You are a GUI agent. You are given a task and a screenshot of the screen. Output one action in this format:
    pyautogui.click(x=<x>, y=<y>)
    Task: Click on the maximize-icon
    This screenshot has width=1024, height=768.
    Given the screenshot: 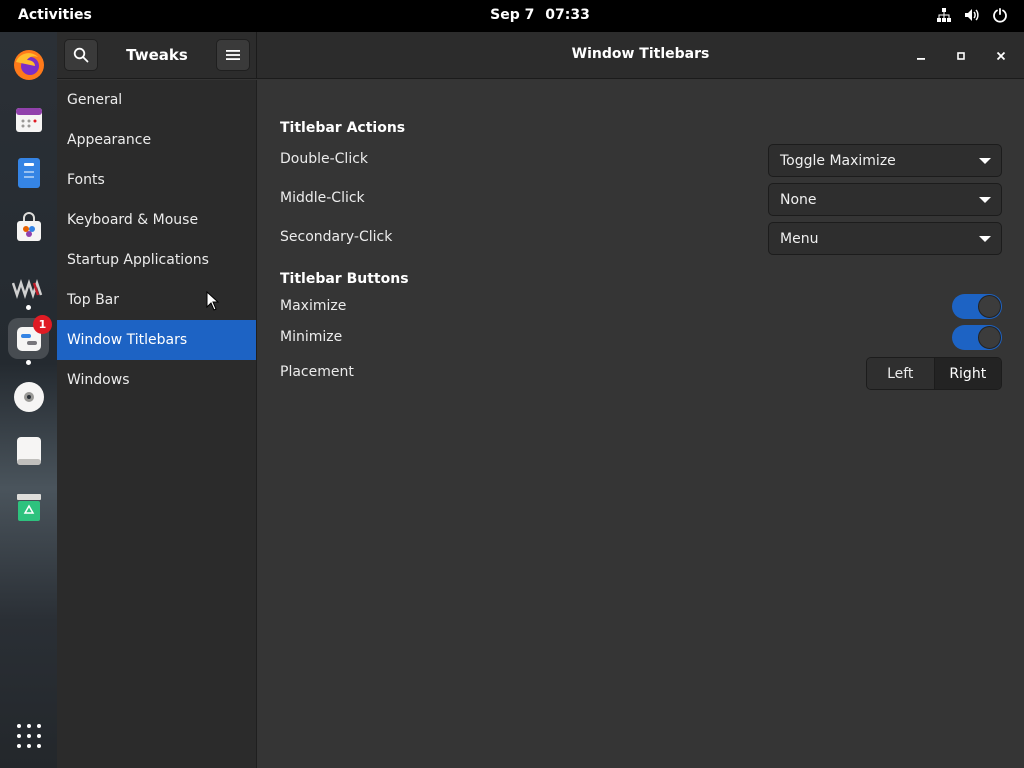 What is the action you would take?
    pyautogui.click(x=961, y=56)
    